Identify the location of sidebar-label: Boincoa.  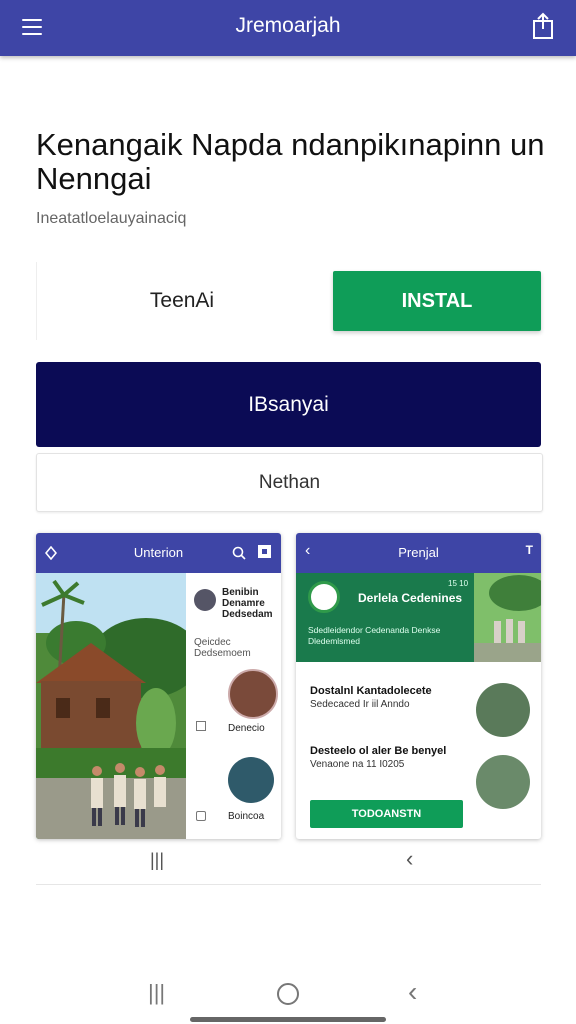
(246, 816).